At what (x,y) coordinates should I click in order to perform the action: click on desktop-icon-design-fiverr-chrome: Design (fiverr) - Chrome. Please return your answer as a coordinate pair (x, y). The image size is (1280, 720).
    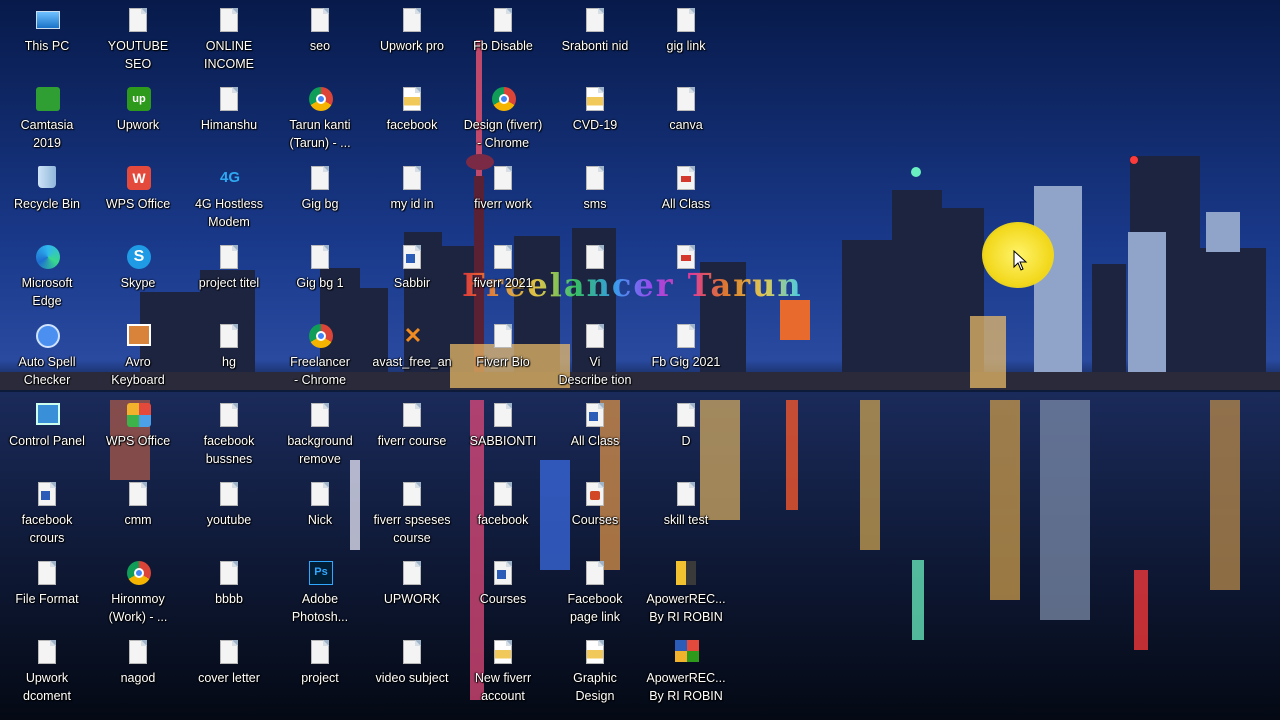
    Looking at the image, I should click on (503, 121).